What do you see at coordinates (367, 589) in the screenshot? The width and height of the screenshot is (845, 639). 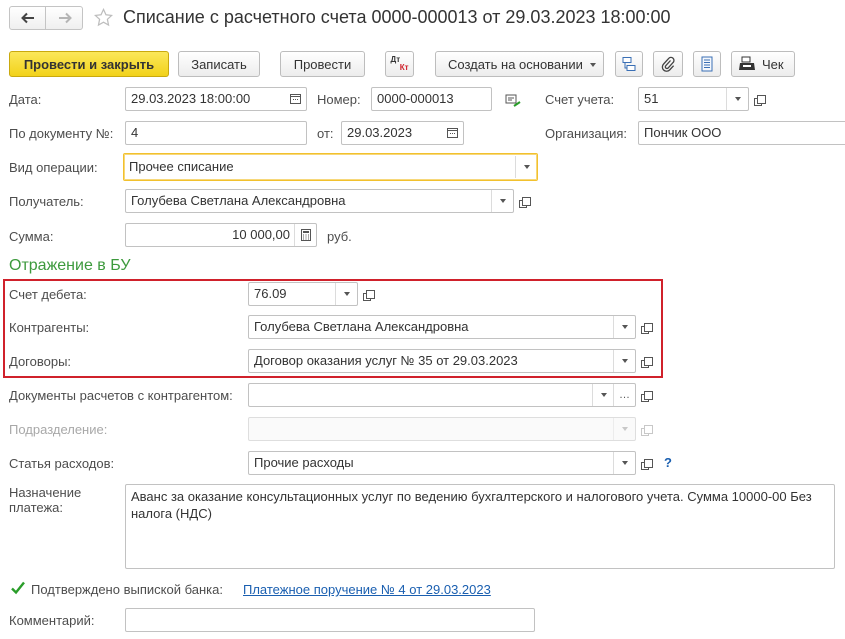 I see `payment-order-link: Платежное поручение № 4 от 29.03.2023` at bounding box center [367, 589].